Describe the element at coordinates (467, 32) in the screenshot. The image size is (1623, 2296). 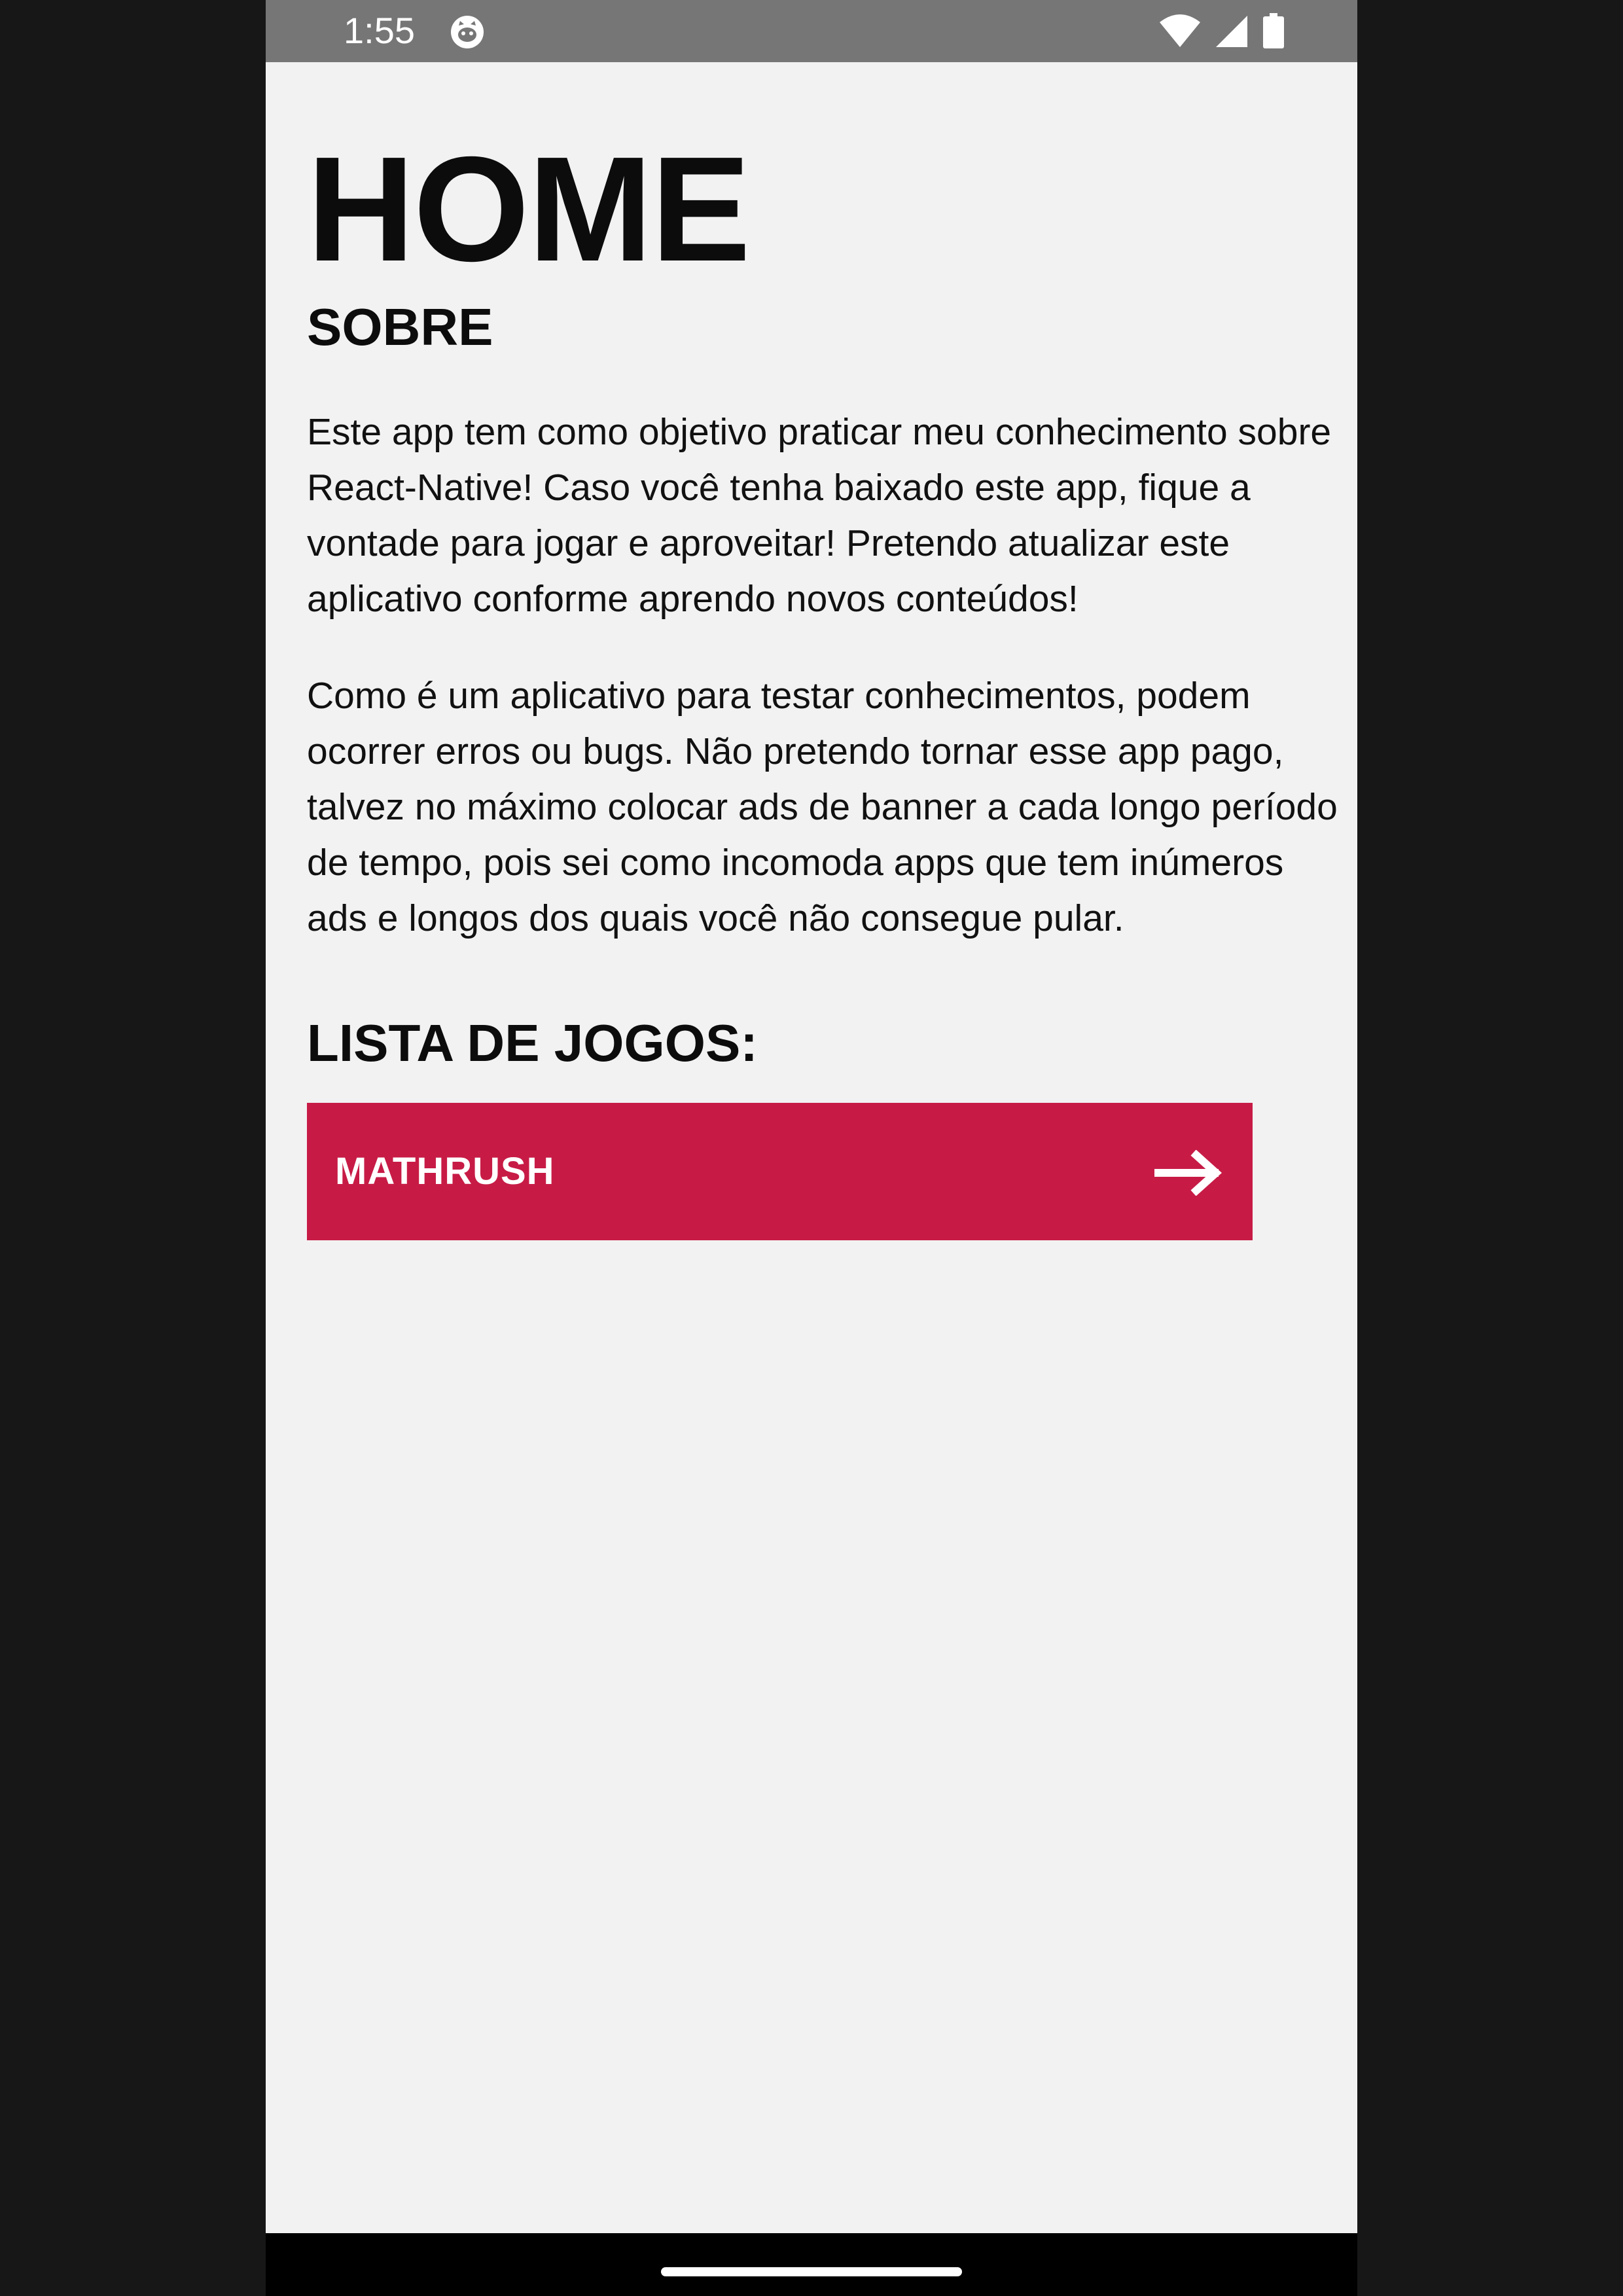
I see `cat-face-icon` at that location.